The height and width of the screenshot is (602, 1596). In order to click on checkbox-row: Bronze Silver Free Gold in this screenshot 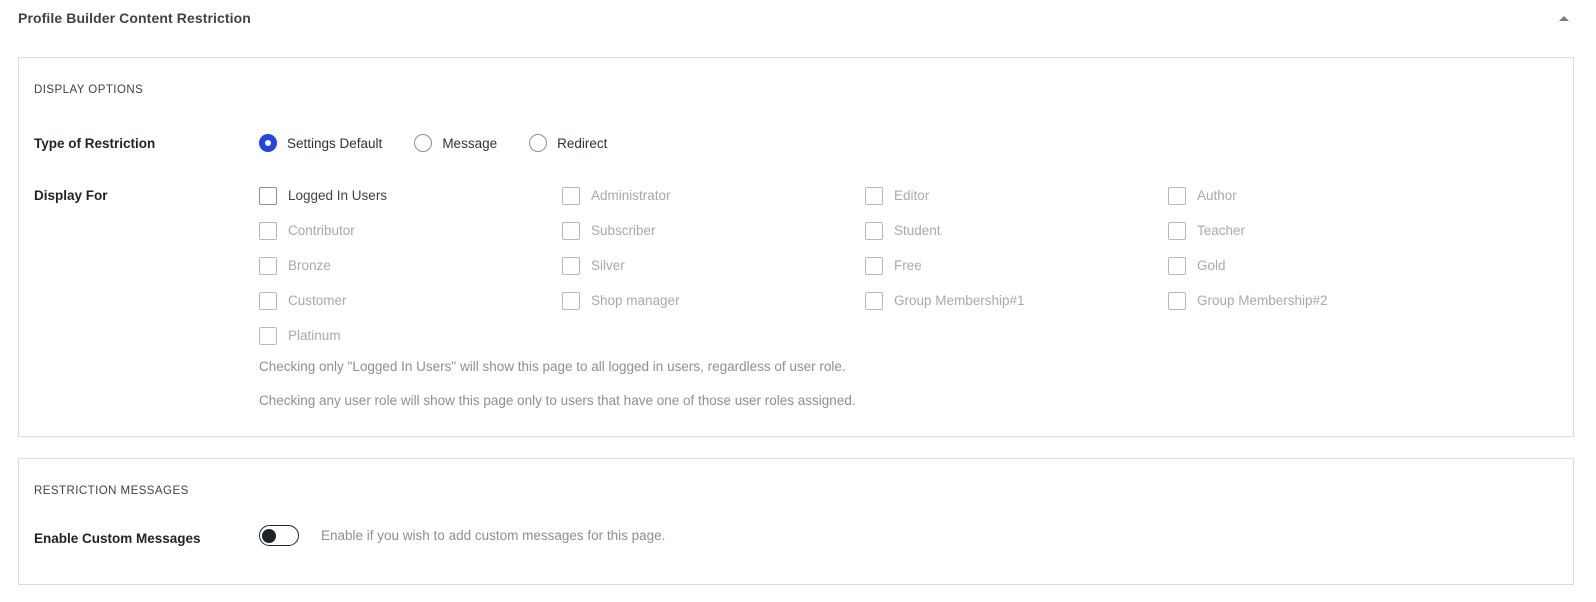, I will do `click(909, 265)`.